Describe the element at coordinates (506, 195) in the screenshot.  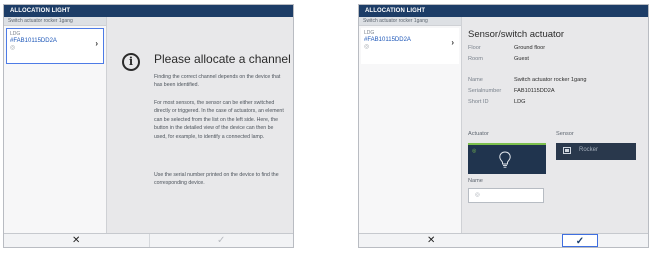
I see `name-input: ◎` at that location.